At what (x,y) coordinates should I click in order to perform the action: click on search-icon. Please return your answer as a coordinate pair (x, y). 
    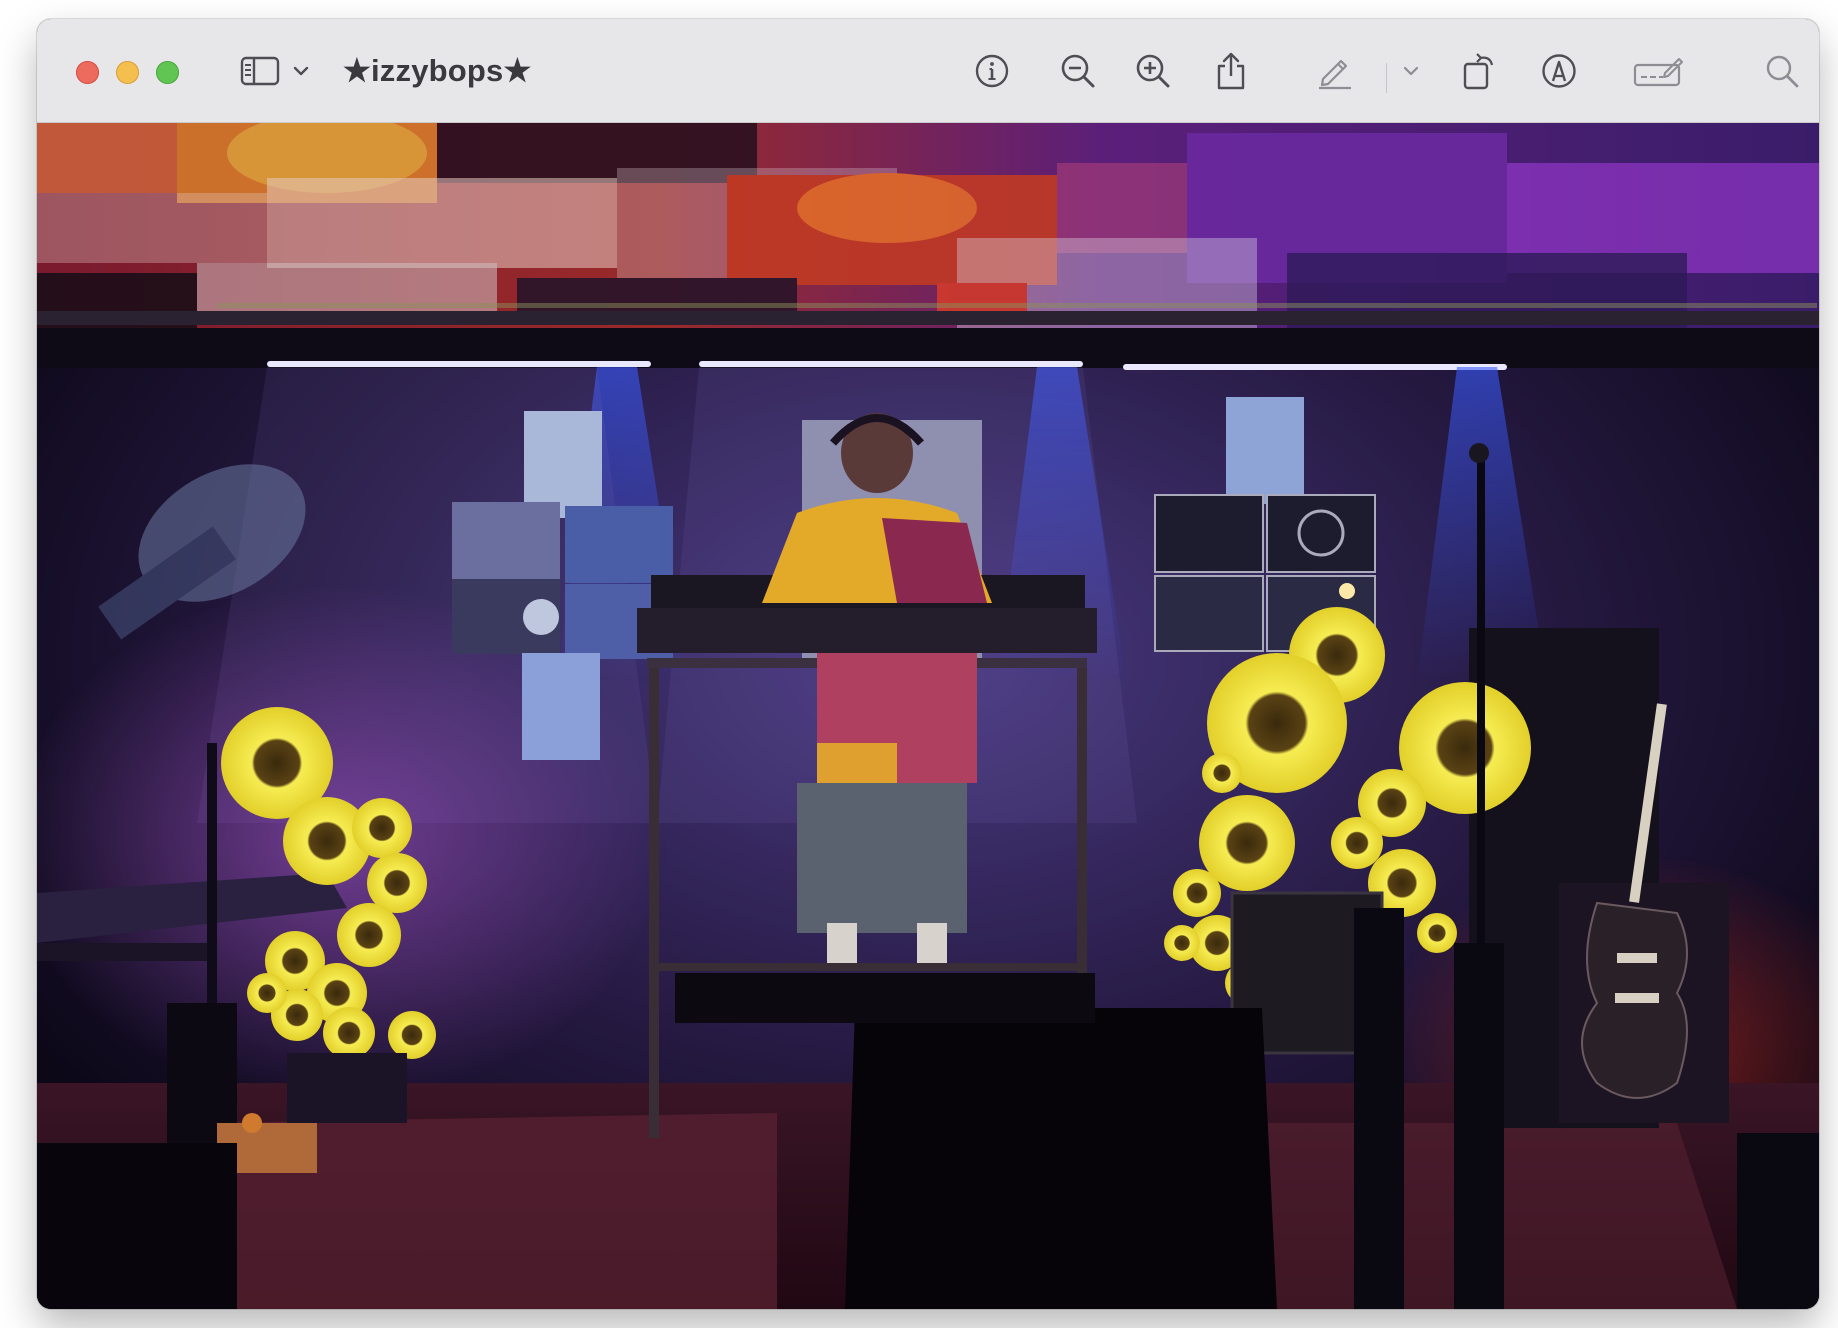
    Looking at the image, I should click on (1782, 71).